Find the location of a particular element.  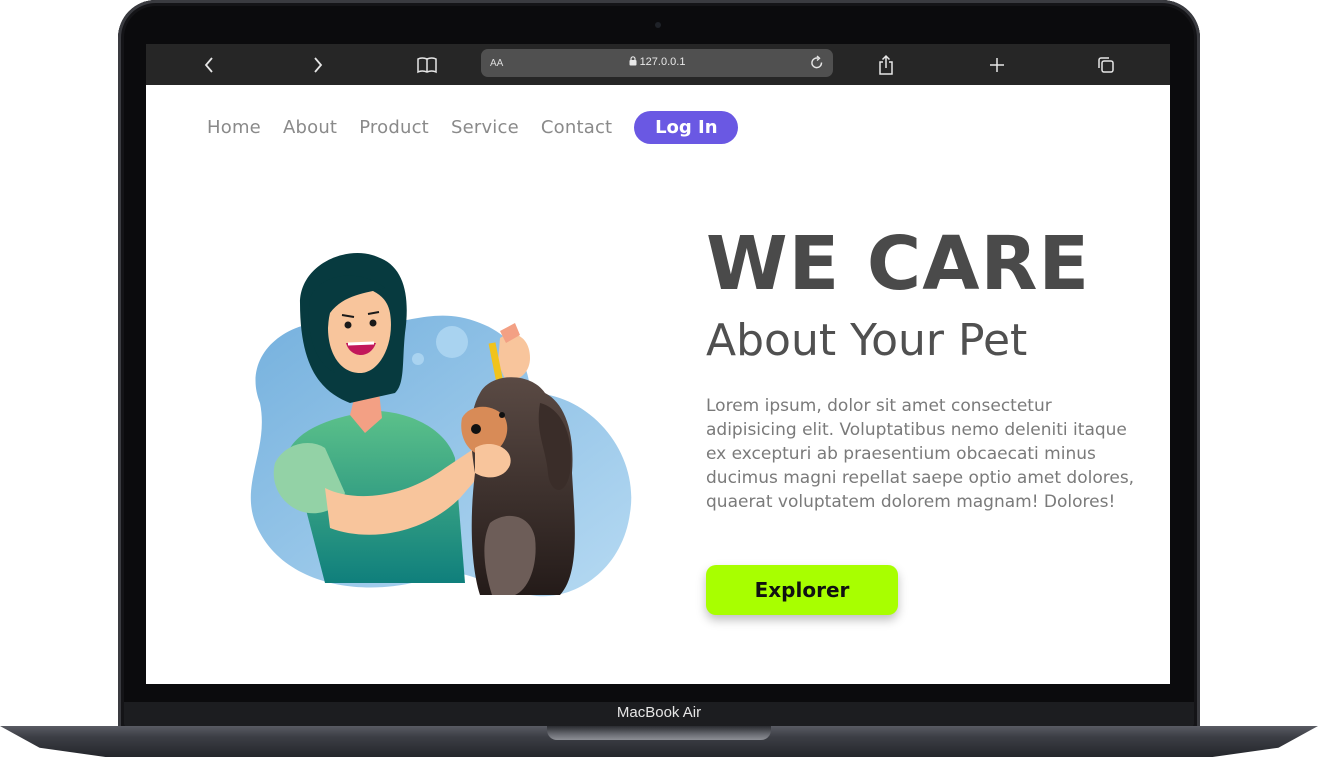

woman-with-dog-illustration is located at coordinates (441, 425).